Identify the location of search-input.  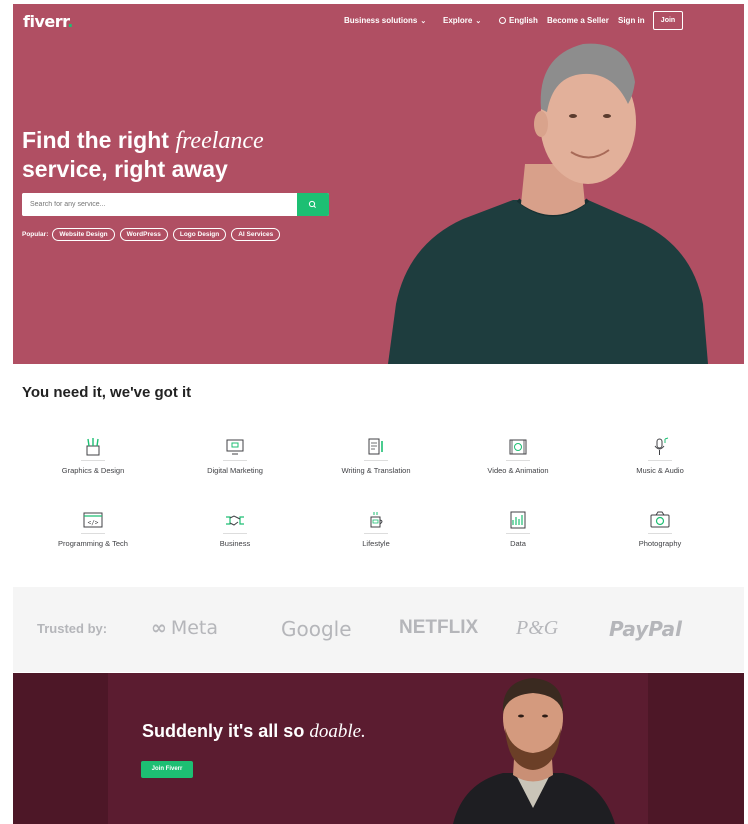
(159, 204).